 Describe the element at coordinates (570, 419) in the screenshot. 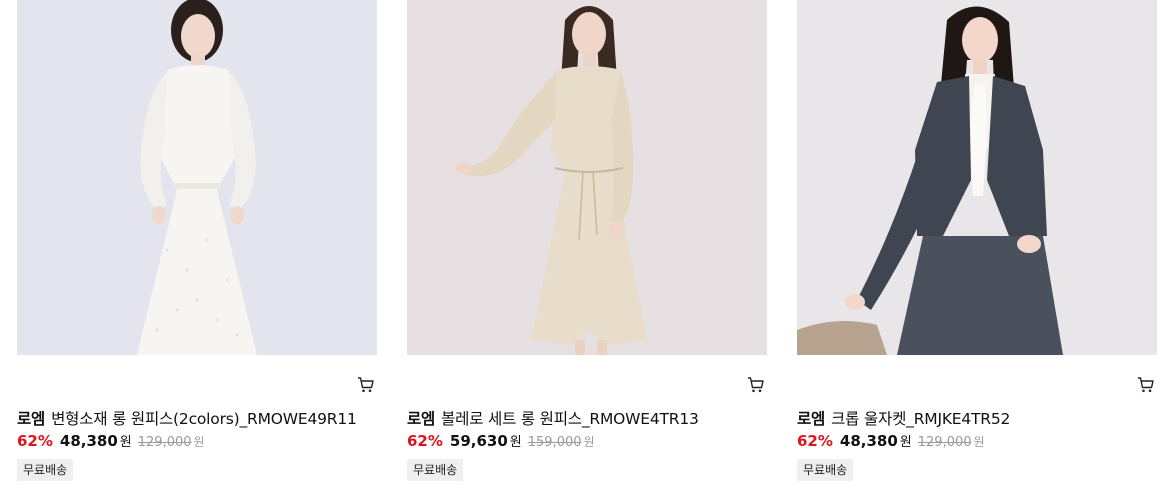

I see `product-name: 볼레로 세트 롱 원피스_RMOWE4TR13` at that location.